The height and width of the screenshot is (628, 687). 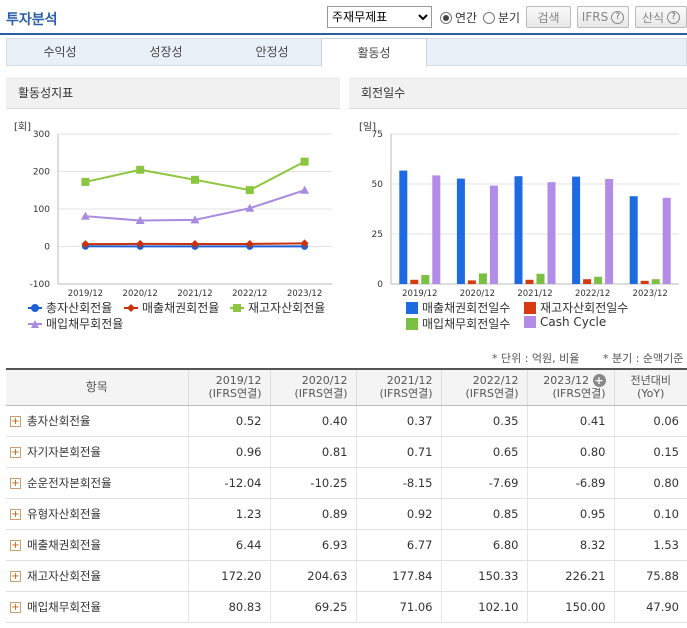 What do you see at coordinates (584, 308) in the screenshot?
I see `legend-label: 재고자산회전일수` at bounding box center [584, 308].